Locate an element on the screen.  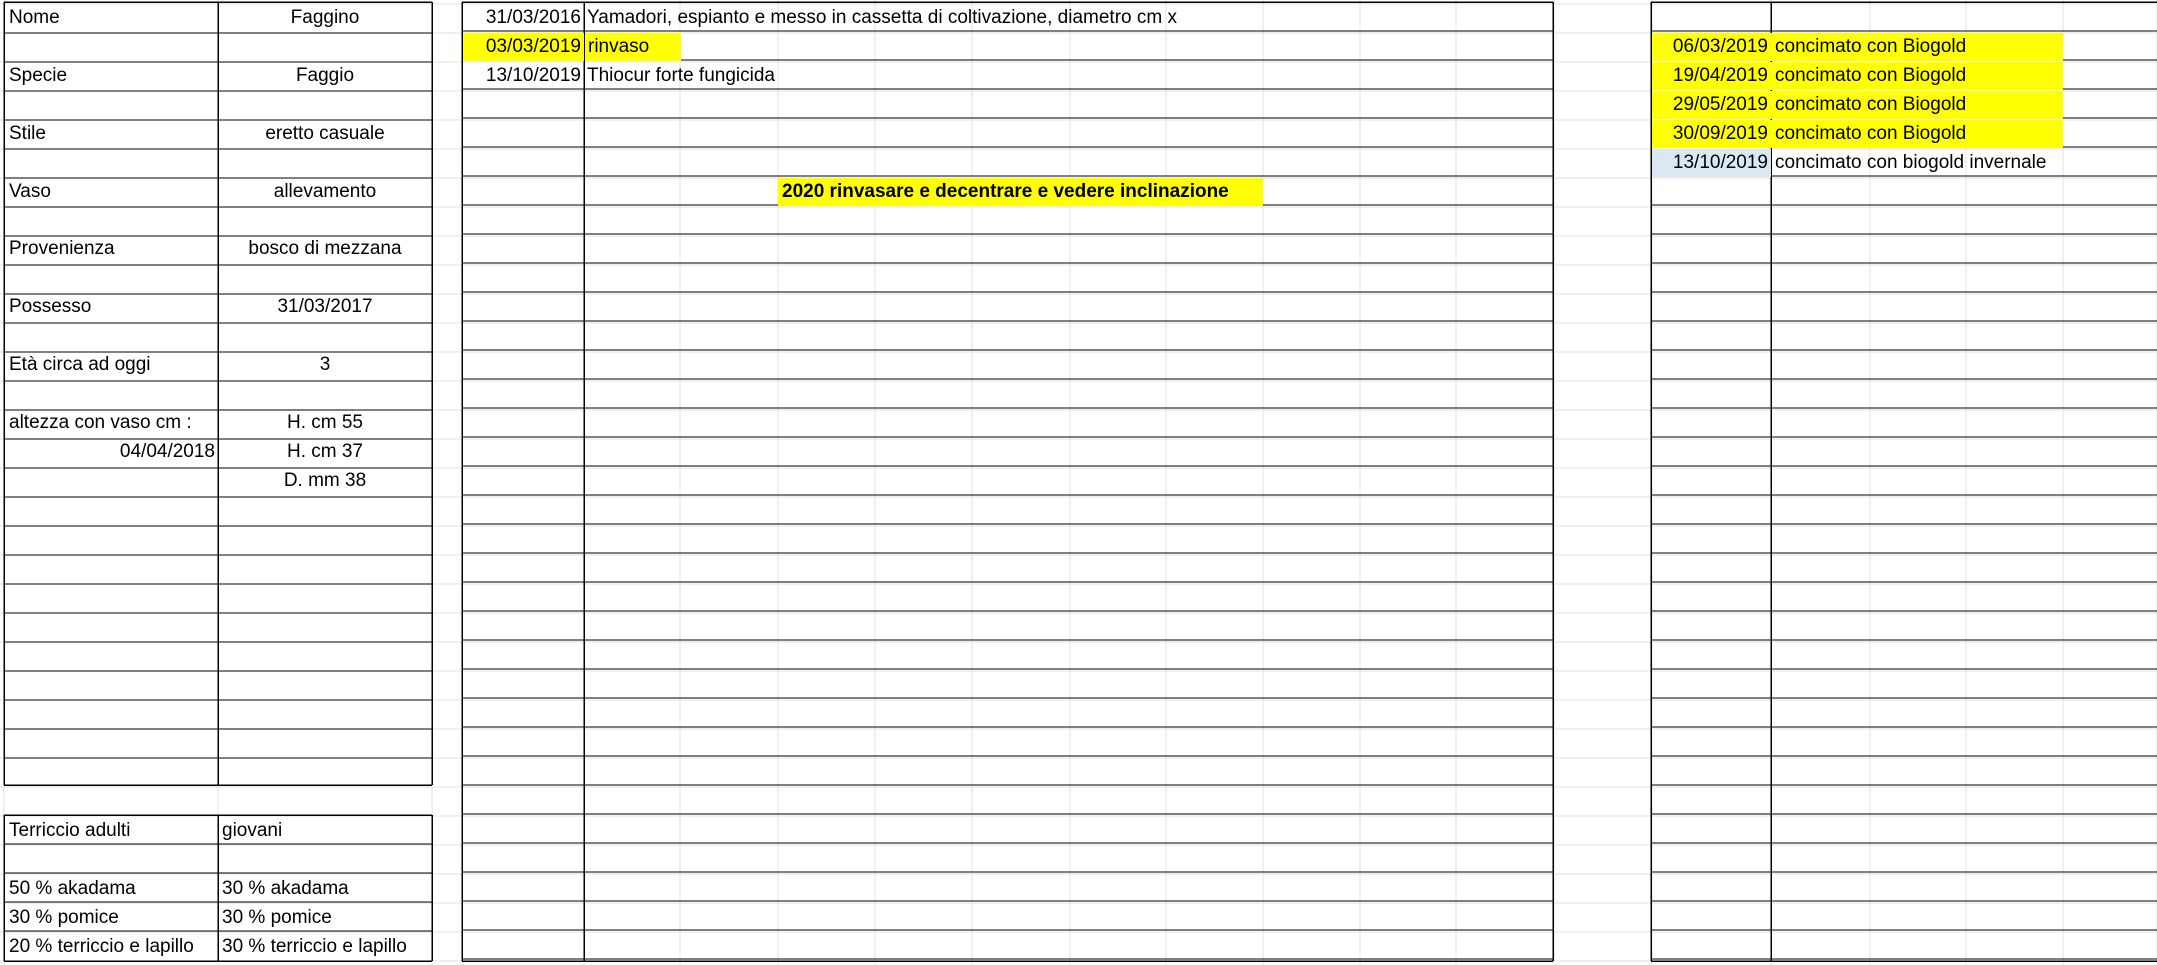
info-value-stile: eretto casuale is located at coordinates (325, 134).